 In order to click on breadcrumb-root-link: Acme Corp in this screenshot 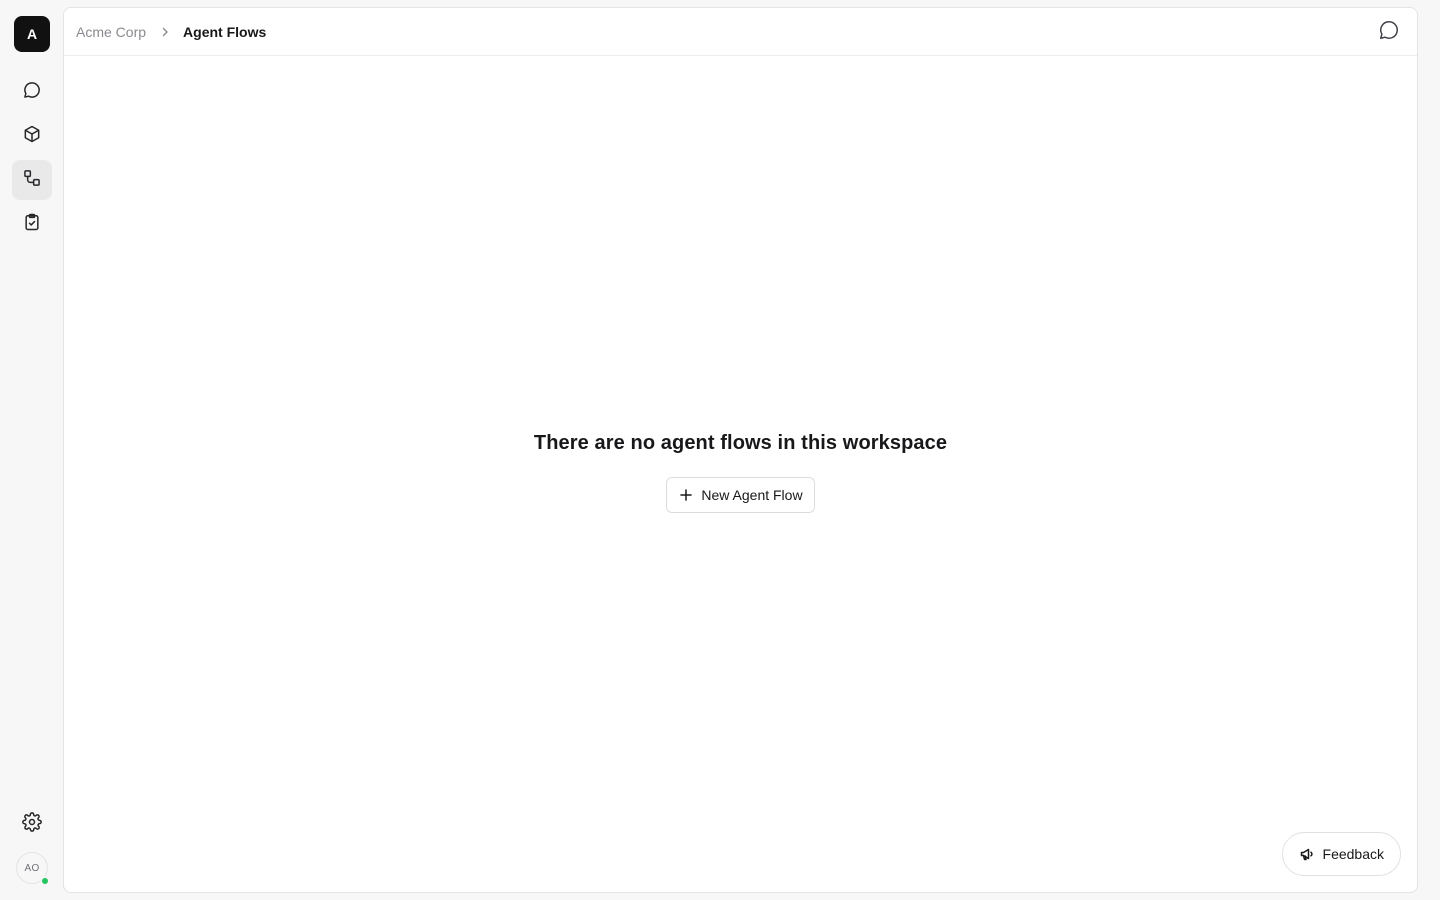, I will do `click(111, 32)`.